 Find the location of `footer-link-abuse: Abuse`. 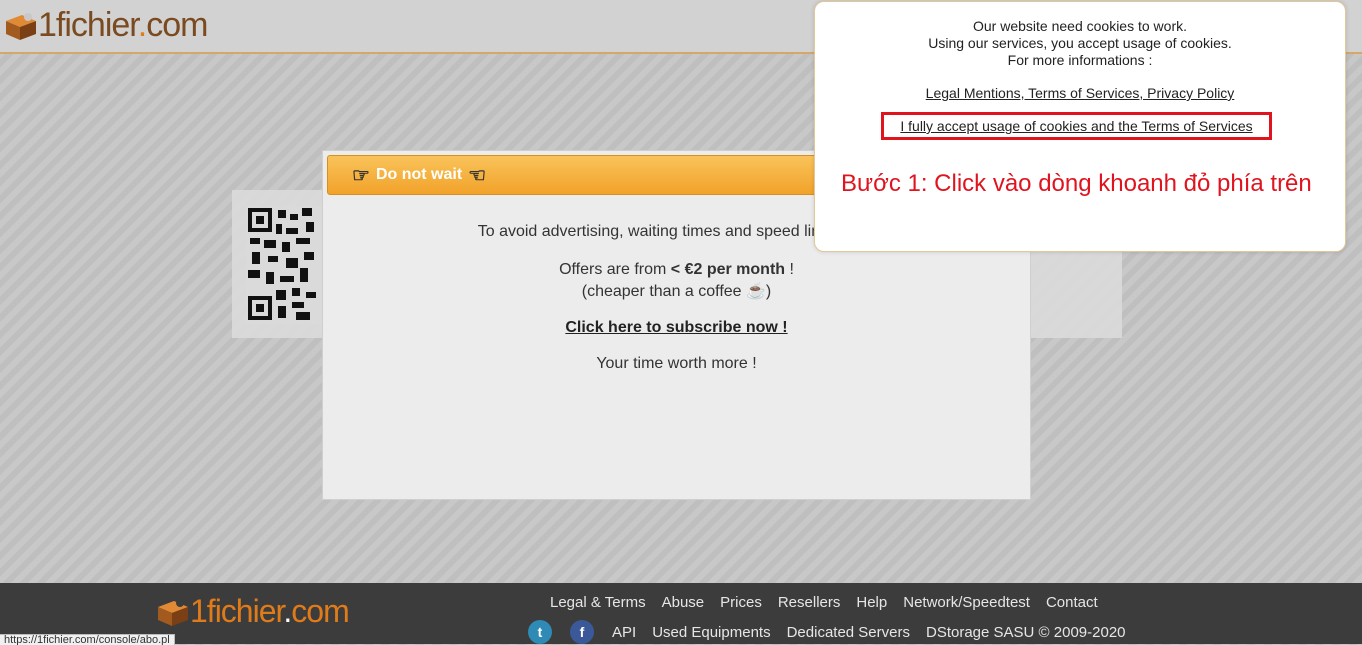

footer-link-abuse: Abuse is located at coordinates (683, 602).